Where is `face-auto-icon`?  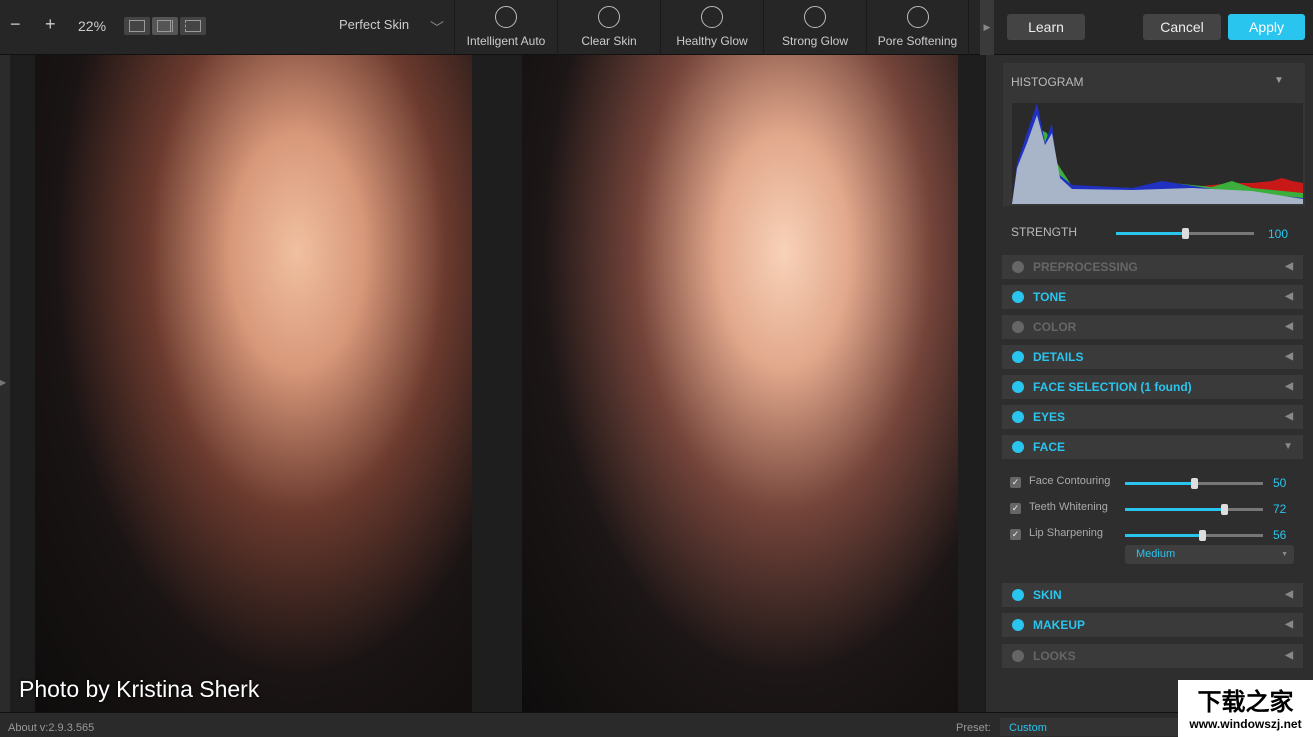
face-auto-icon is located at coordinates (506, 17).